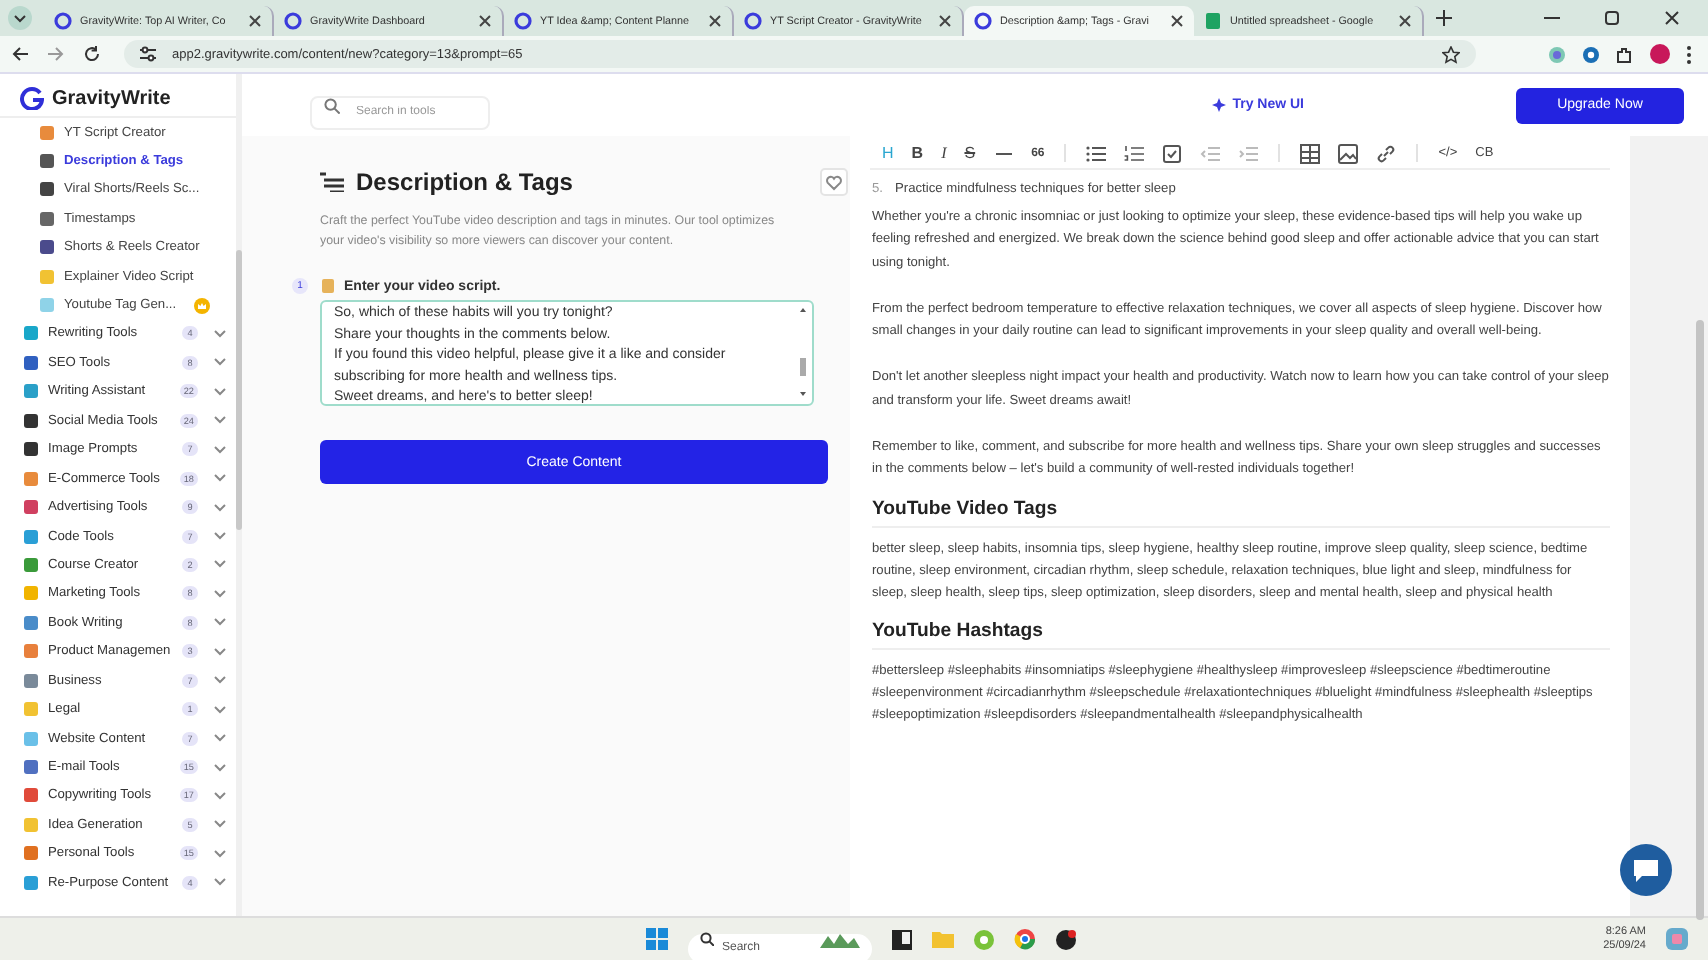  I want to click on landscape-icon, so click(840, 939).